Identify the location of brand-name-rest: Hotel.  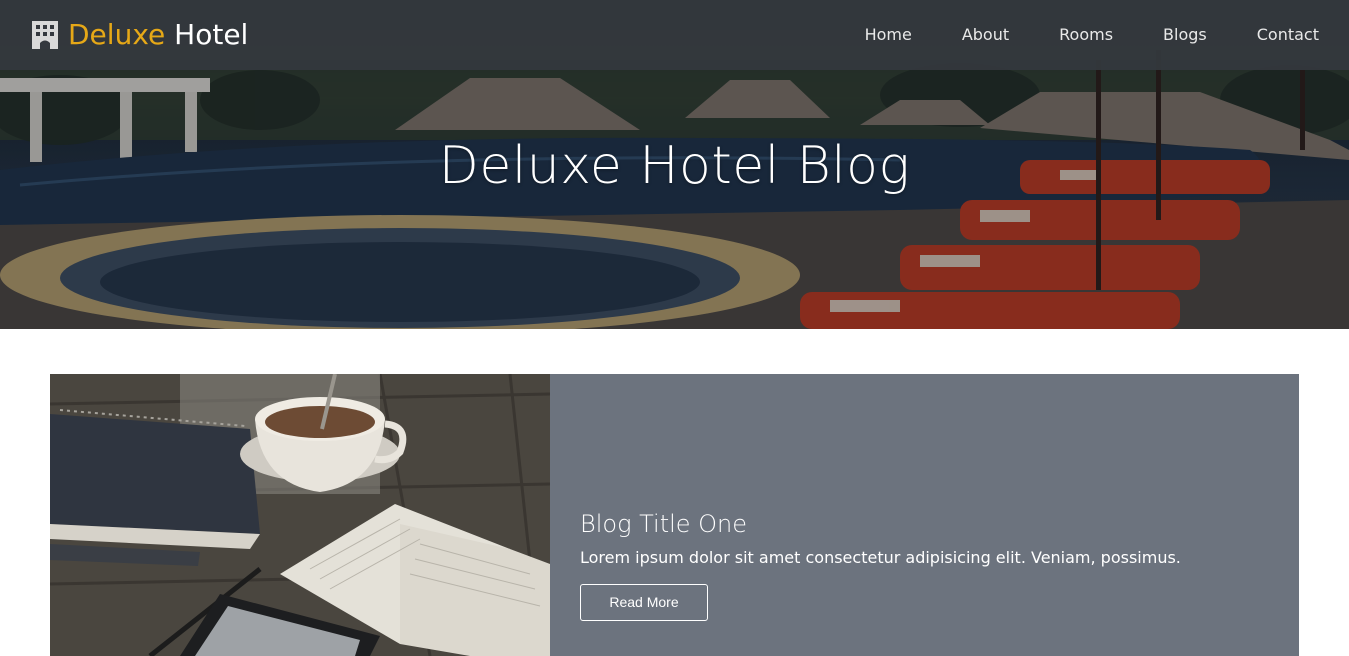
(211, 34).